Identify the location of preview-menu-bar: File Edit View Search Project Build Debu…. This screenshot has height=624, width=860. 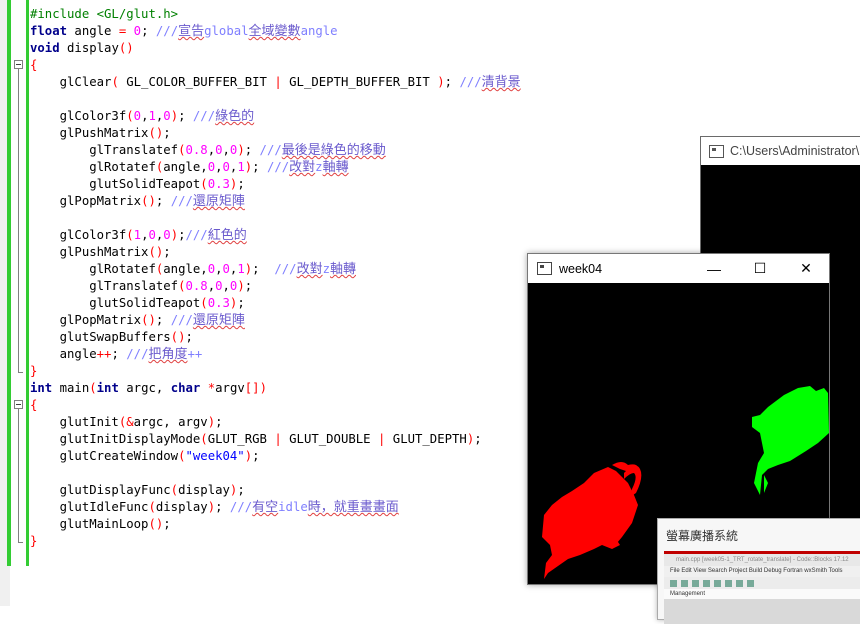
(762, 571).